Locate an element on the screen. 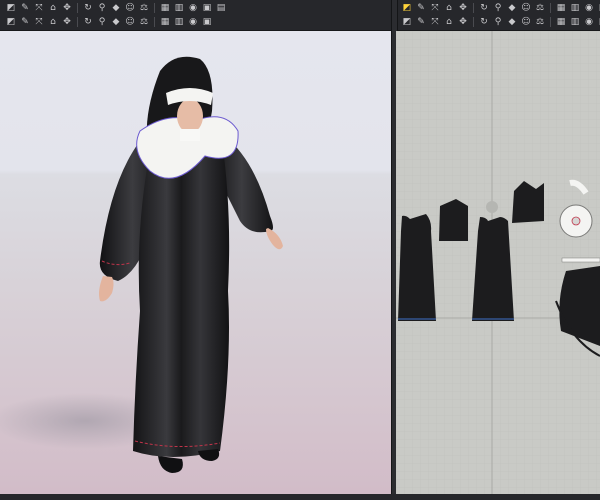 This screenshot has width=600, height=500. grid-pattern-icon: ▣ is located at coordinates (598, 8).